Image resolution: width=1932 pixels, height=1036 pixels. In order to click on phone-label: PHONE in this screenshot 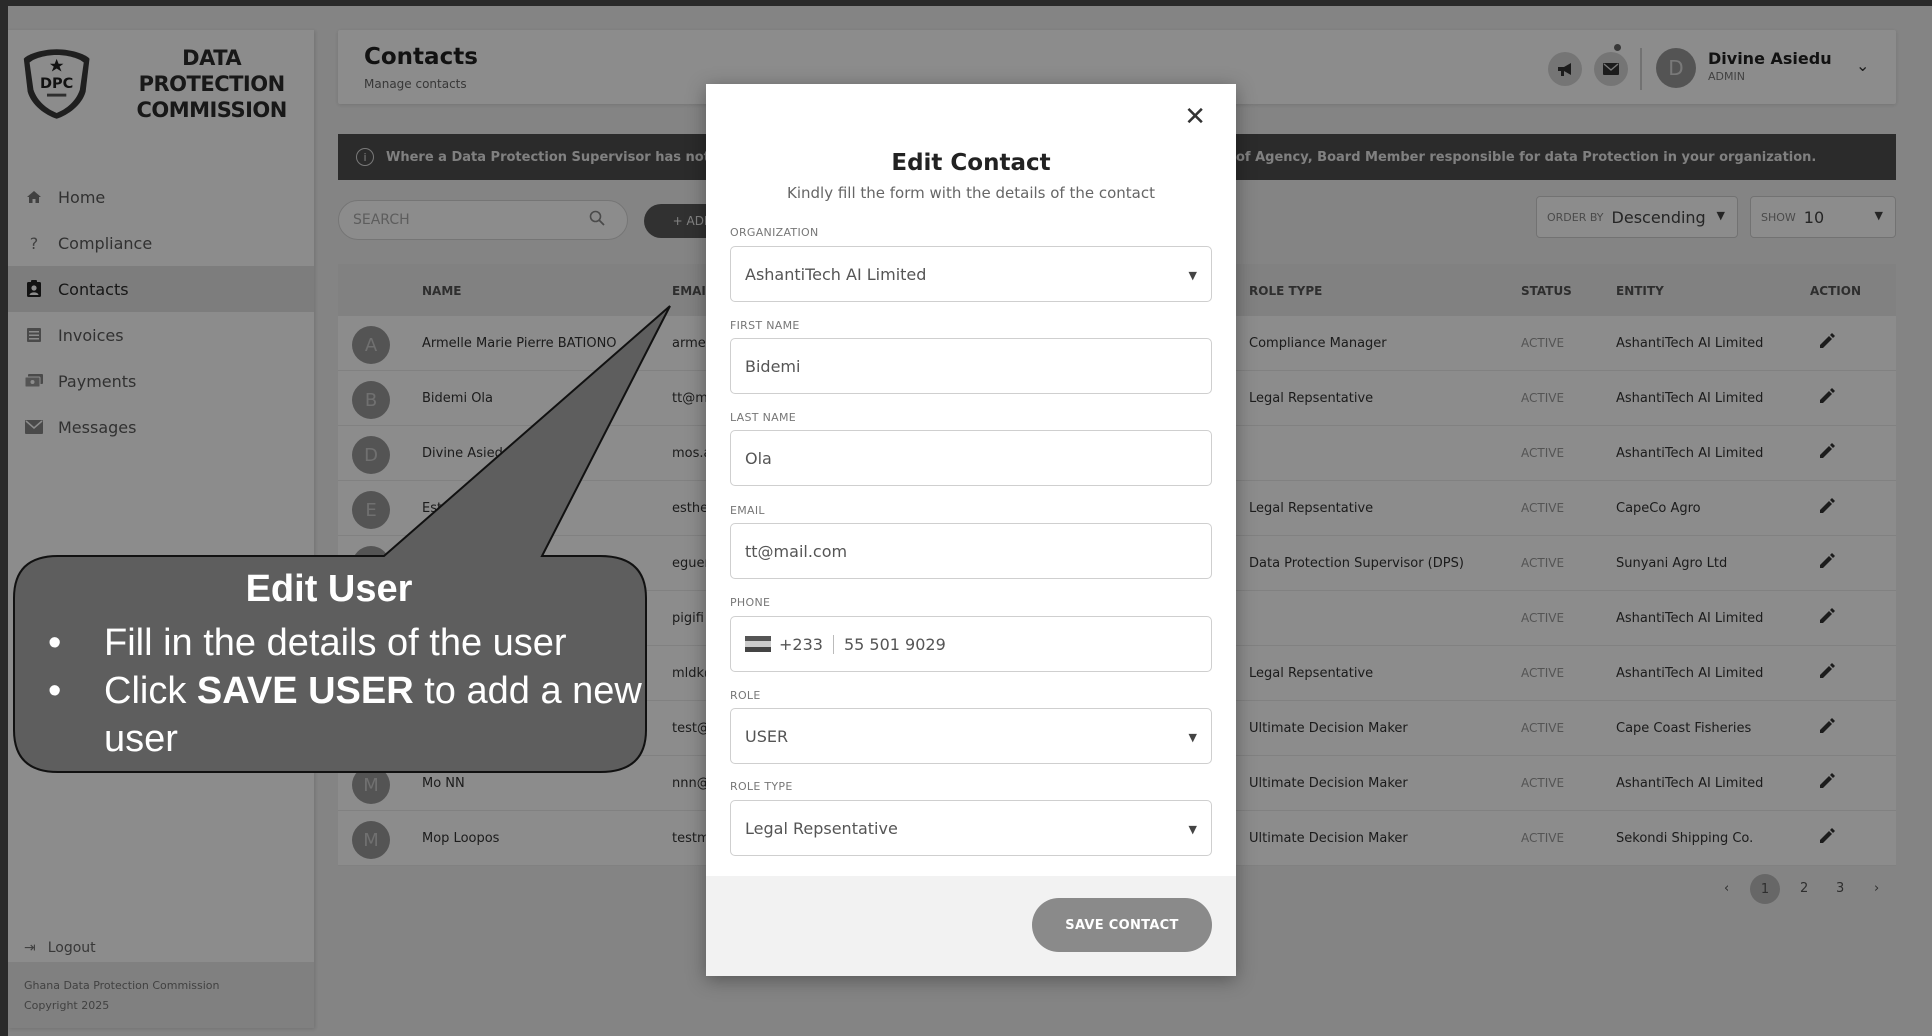, I will do `click(750, 602)`.